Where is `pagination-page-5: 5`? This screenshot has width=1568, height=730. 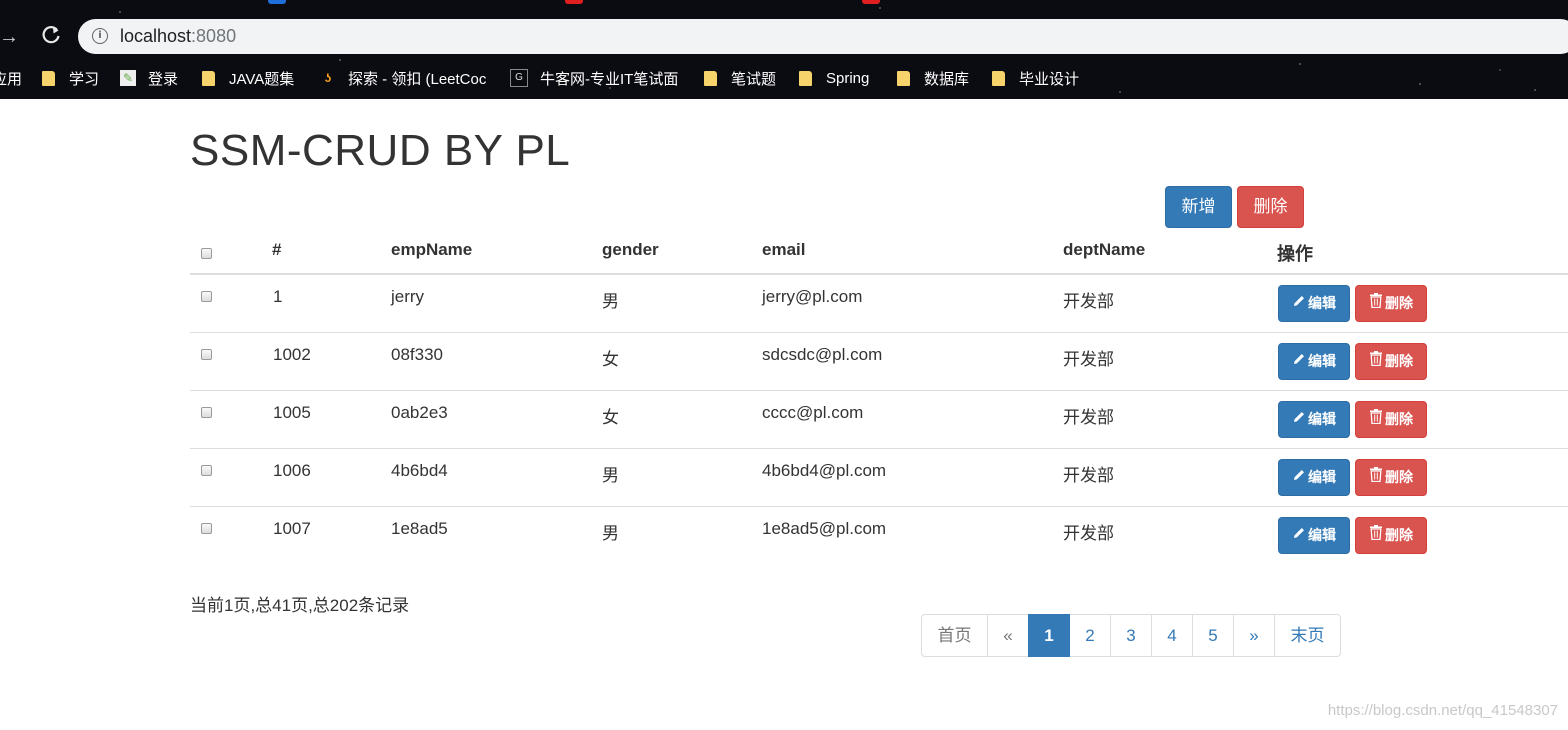
pagination-page-5: 5 is located at coordinates (1213, 635).